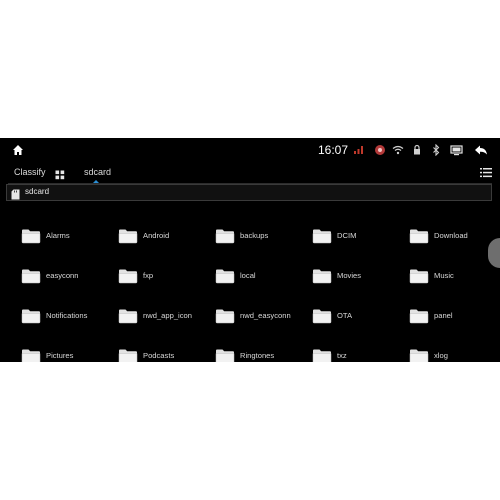  What do you see at coordinates (333, 150) in the screenshot?
I see `clock: 16:07` at bounding box center [333, 150].